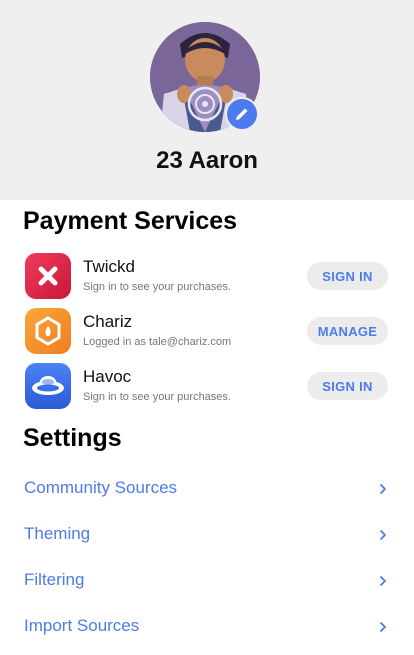 The width and height of the screenshot is (414, 655). What do you see at coordinates (157, 342) in the screenshot?
I see `service-subtitle: Logged in as tale@chariz.com` at bounding box center [157, 342].